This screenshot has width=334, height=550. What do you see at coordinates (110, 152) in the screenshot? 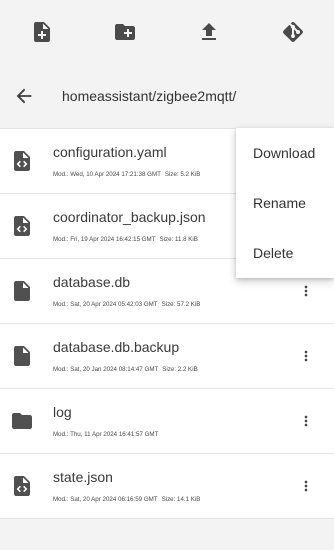
I see `file-name: configuration.yaml` at bounding box center [110, 152].